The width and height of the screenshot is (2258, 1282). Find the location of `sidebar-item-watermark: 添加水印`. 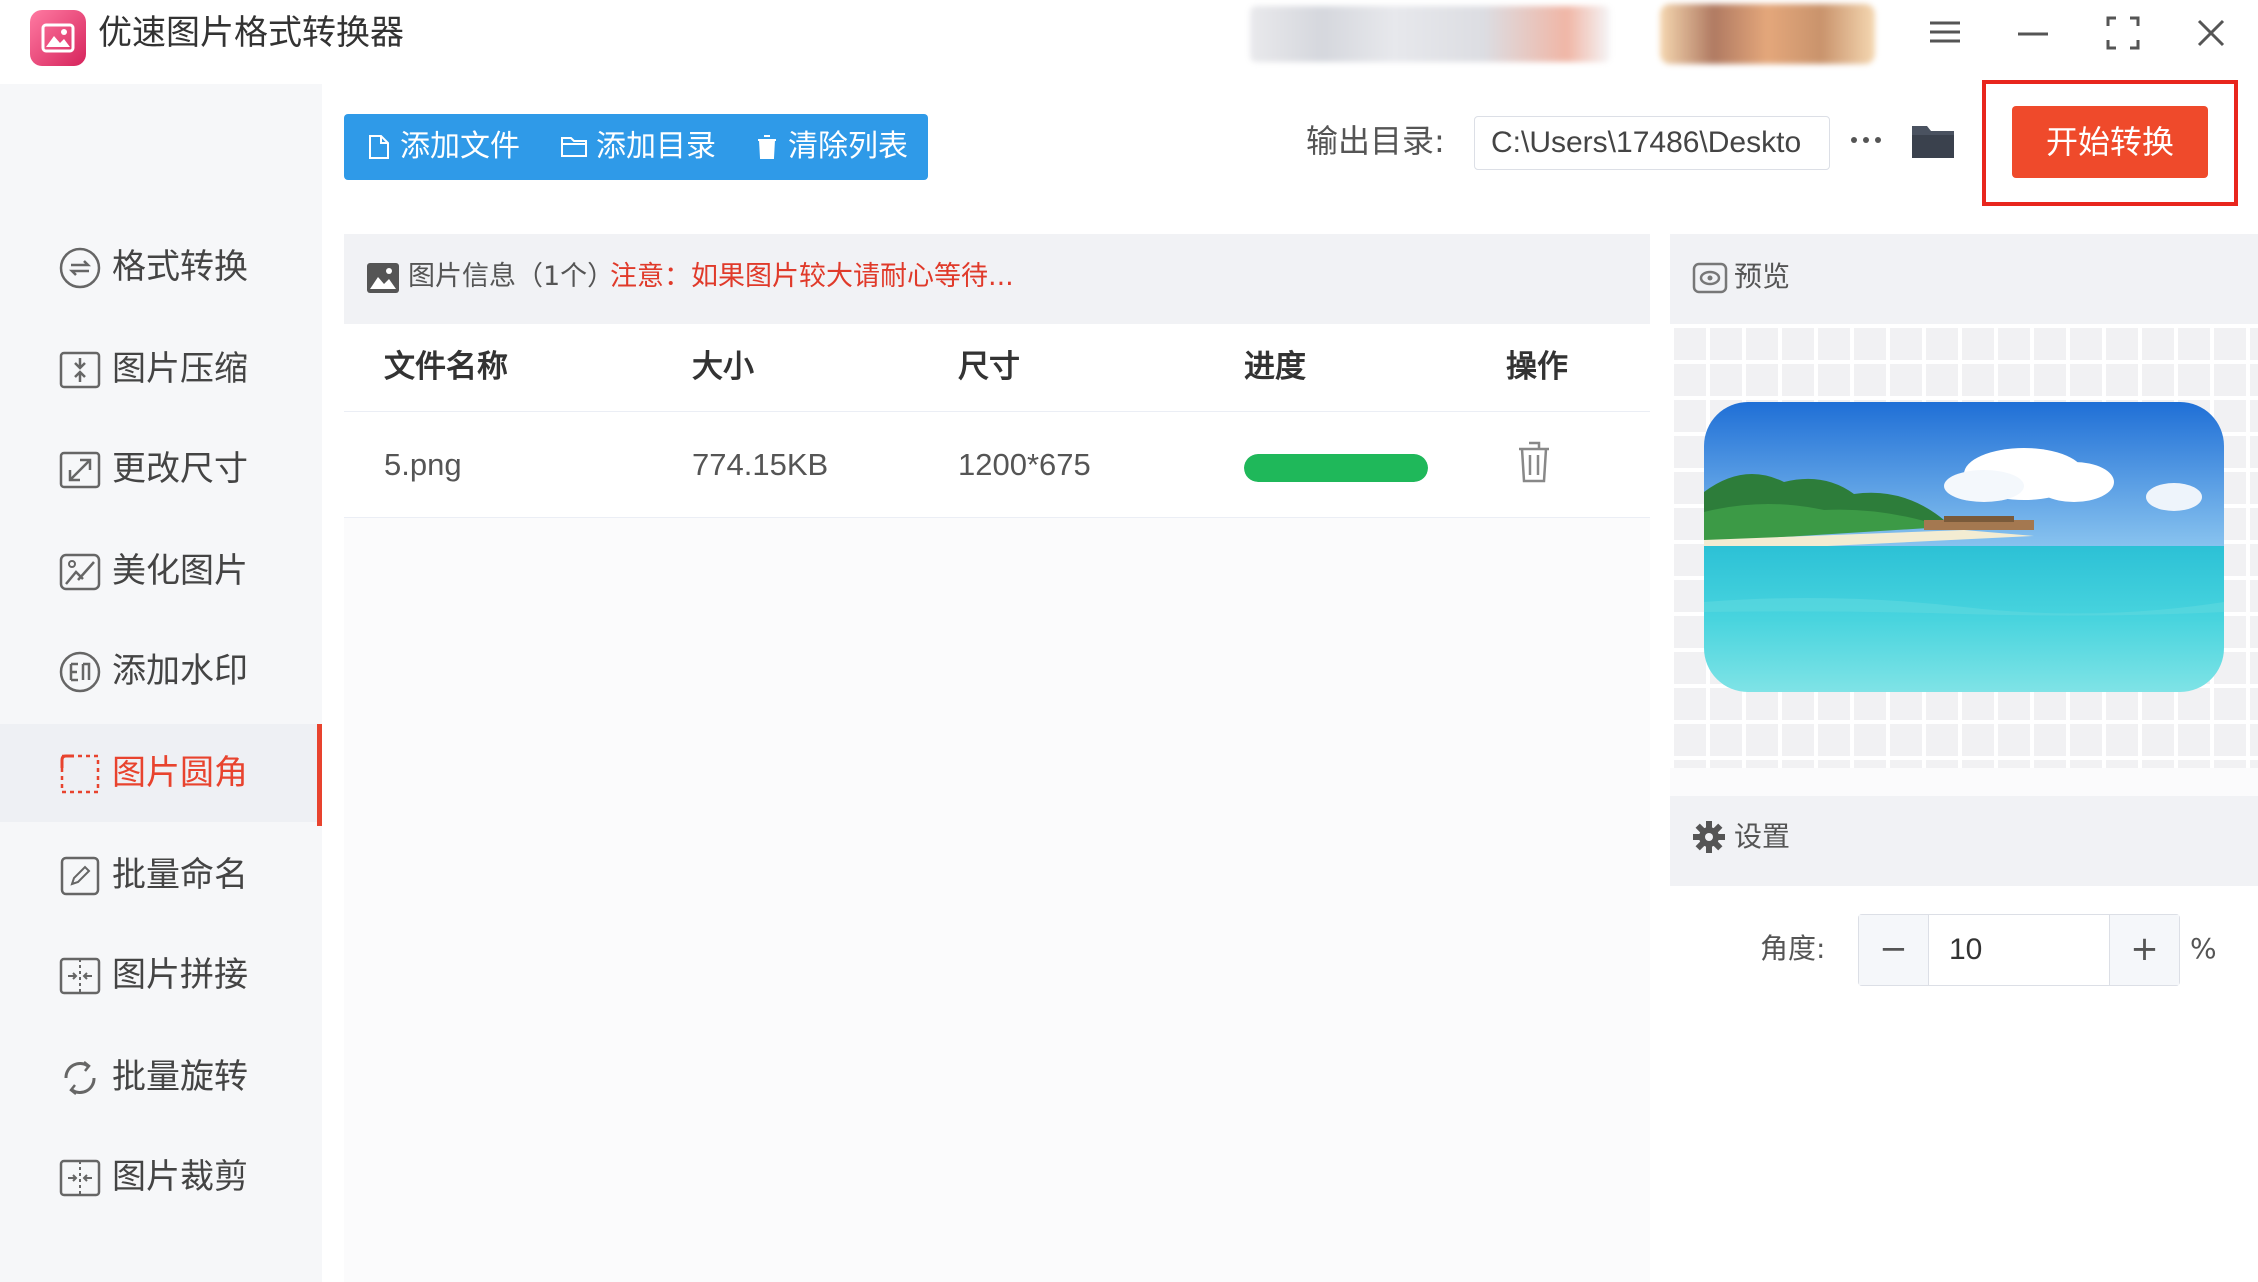

sidebar-item-watermark: 添加水印 is located at coordinates (161, 671).